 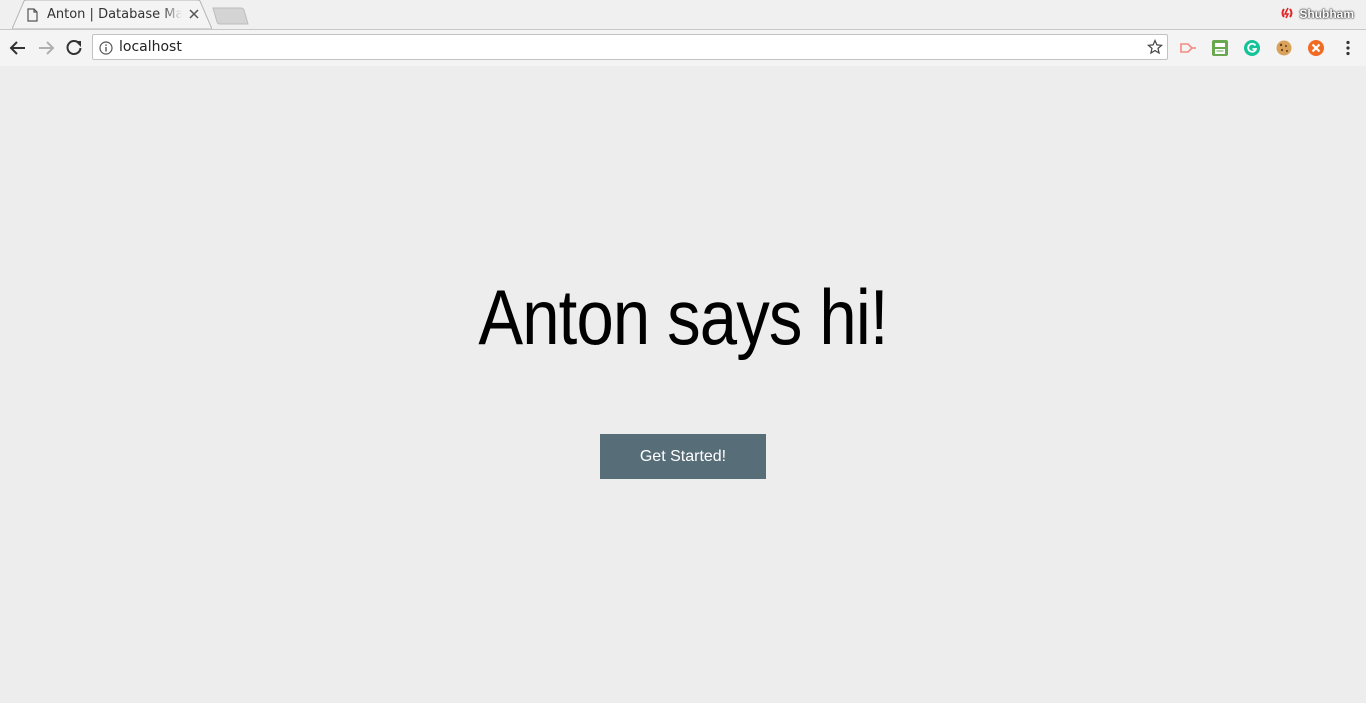 I want to click on get-started-button: Get Started!, so click(x=683, y=456).